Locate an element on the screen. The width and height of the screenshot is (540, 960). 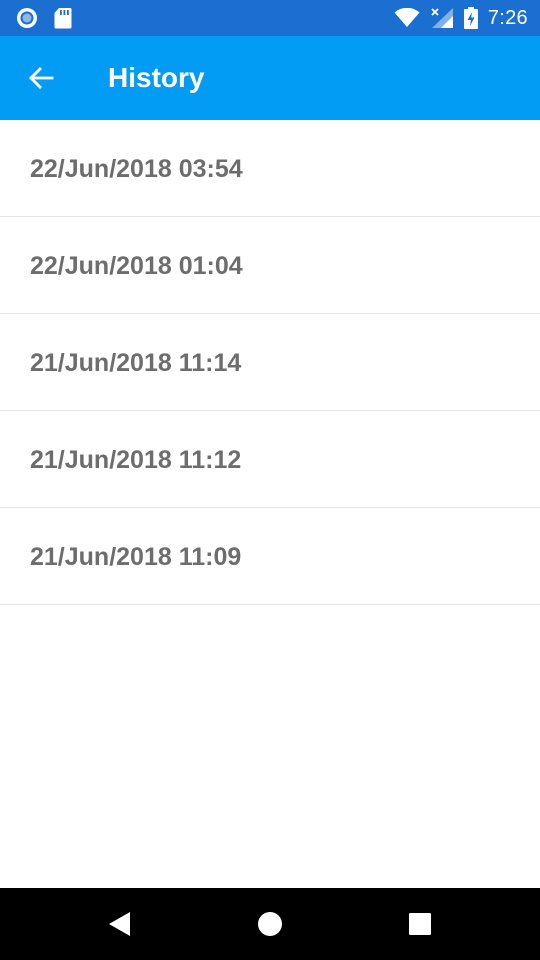
cell-signal-icon is located at coordinates (442, 18).